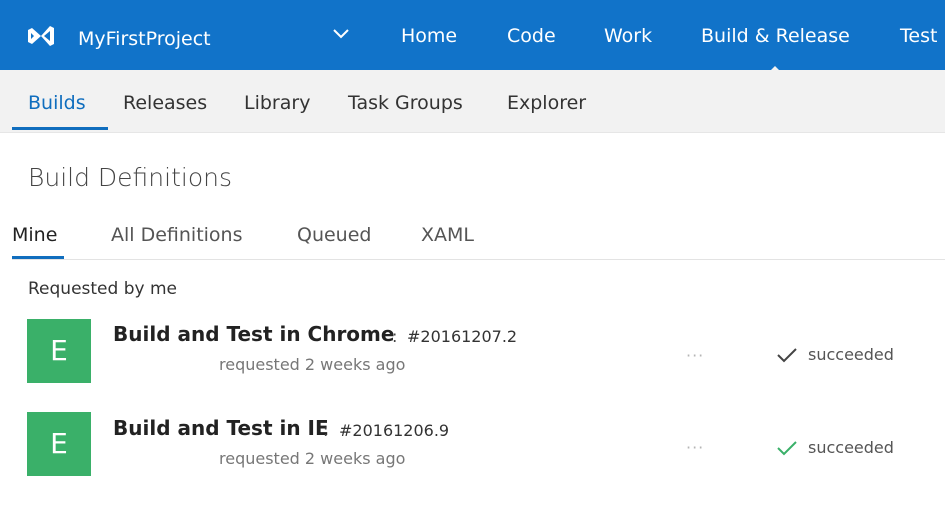 The height and width of the screenshot is (506, 945). What do you see at coordinates (462, 336) in the screenshot?
I see `build-number-link: #20161207.2` at bounding box center [462, 336].